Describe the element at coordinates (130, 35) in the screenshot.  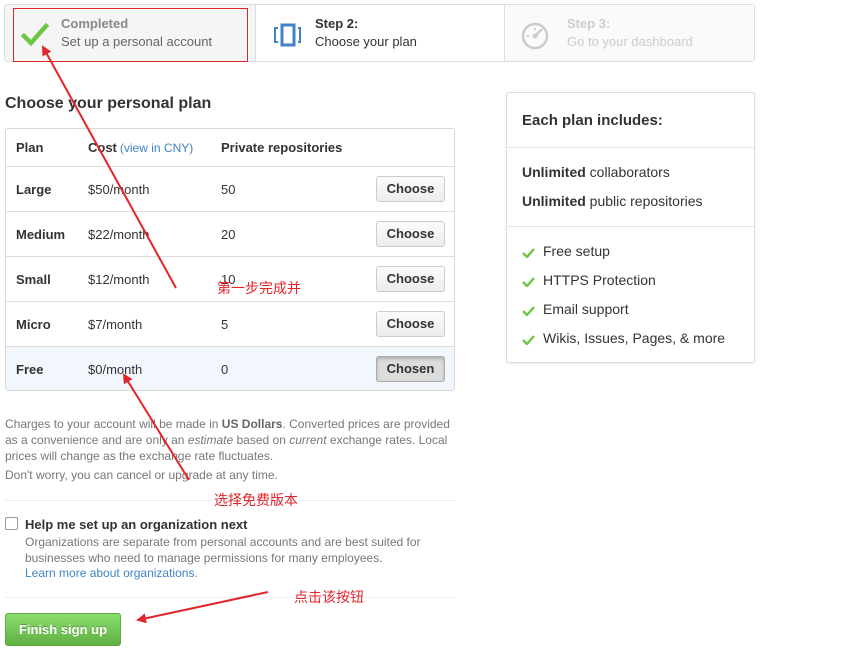
I see `completed-step-highlight-box` at that location.